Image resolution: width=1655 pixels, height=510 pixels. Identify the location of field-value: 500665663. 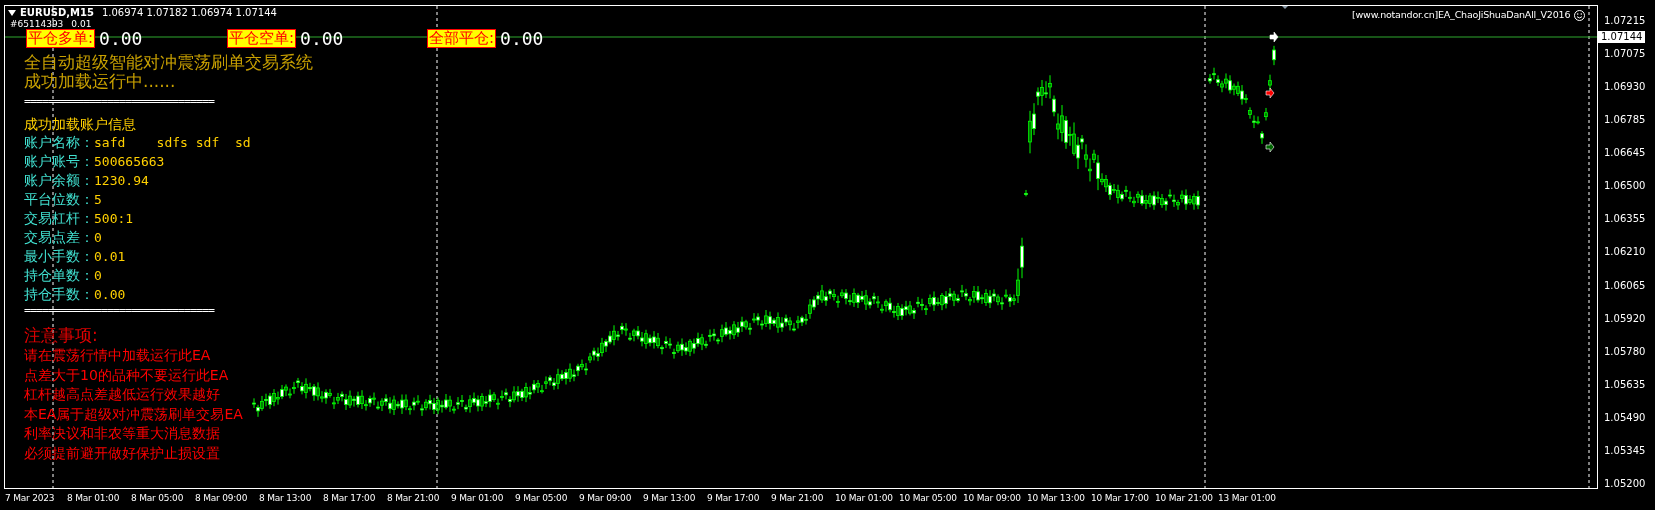
(129, 162).